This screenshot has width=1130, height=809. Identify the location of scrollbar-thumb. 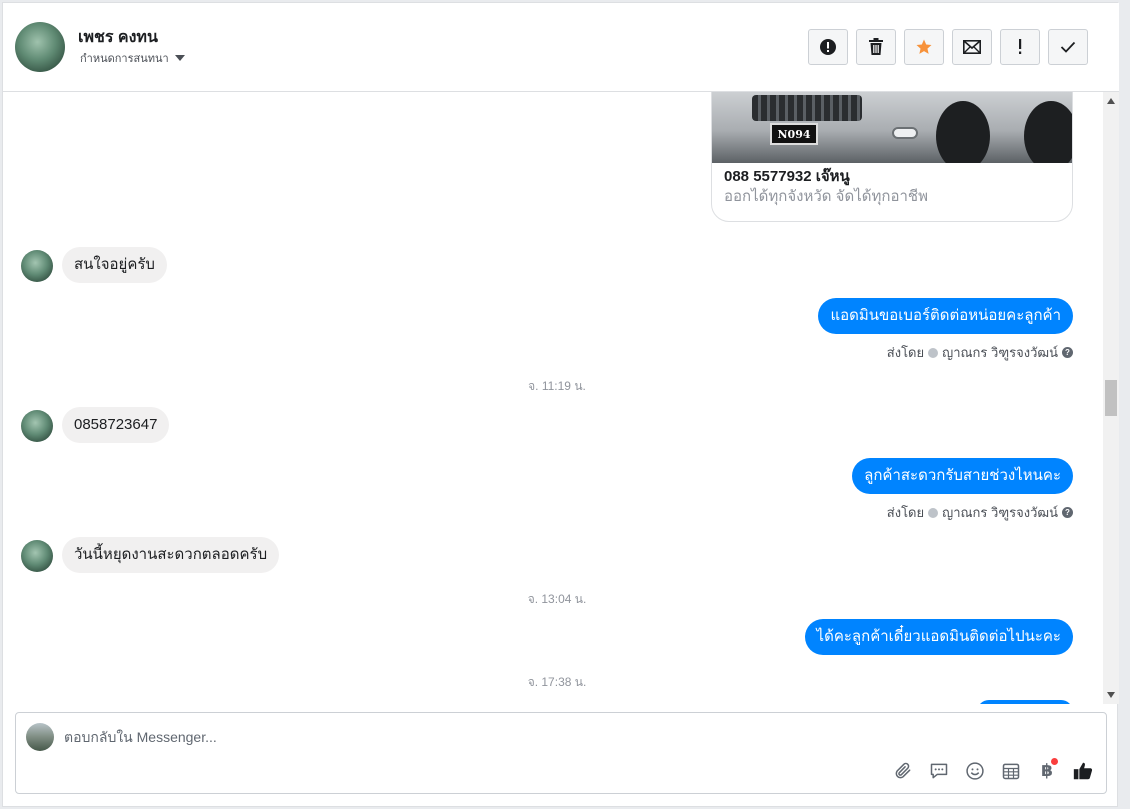
(1111, 398).